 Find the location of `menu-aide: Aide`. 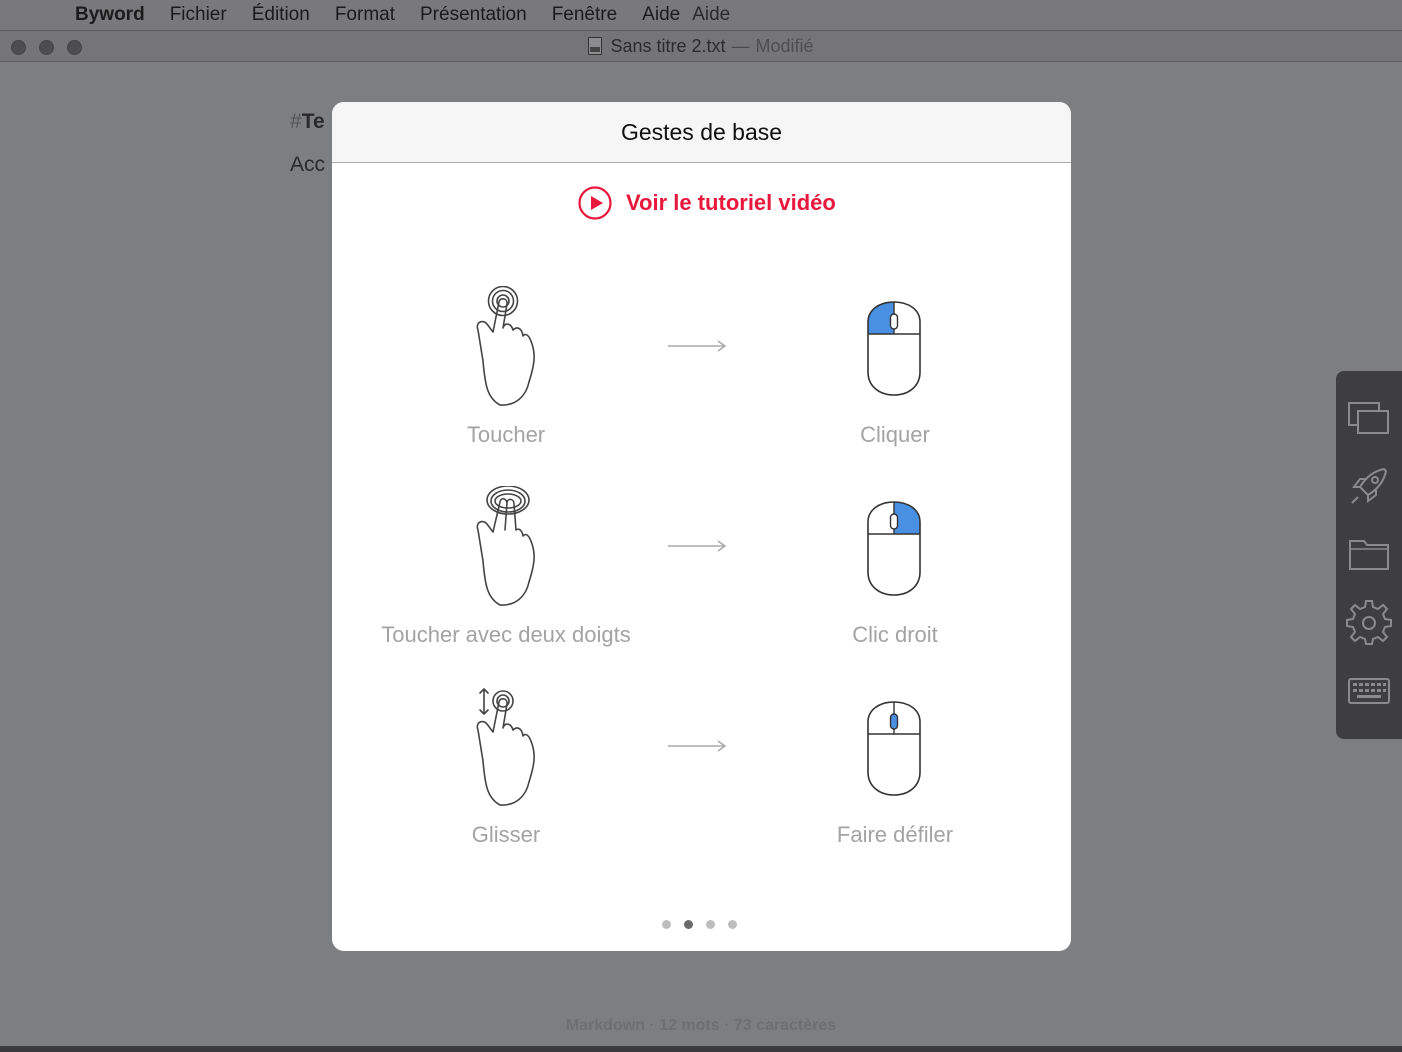

menu-aide: Aide is located at coordinates (661, 15).